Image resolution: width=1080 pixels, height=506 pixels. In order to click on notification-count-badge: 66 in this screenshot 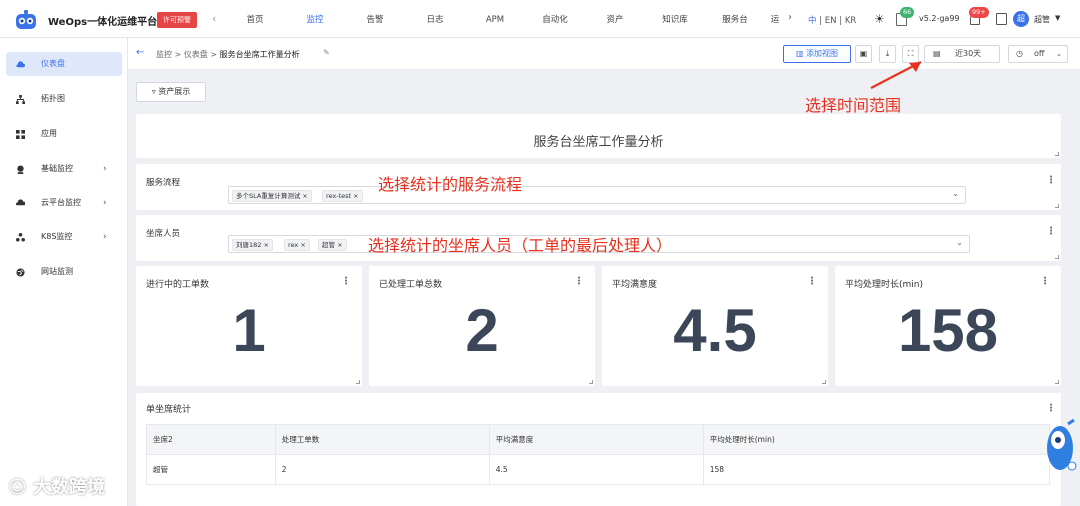, I will do `click(907, 12)`.